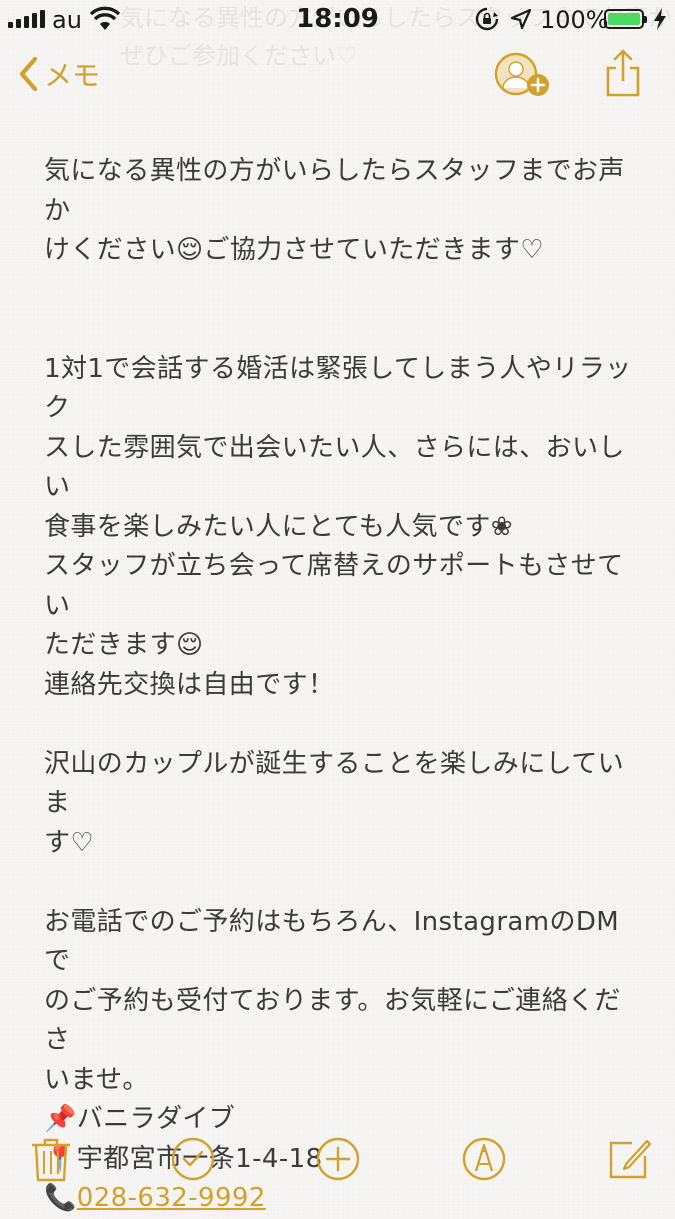  What do you see at coordinates (344, 1199) in the screenshot?
I see `note-line-phone: 📞028-632-9992` at bounding box center [344, 1199].